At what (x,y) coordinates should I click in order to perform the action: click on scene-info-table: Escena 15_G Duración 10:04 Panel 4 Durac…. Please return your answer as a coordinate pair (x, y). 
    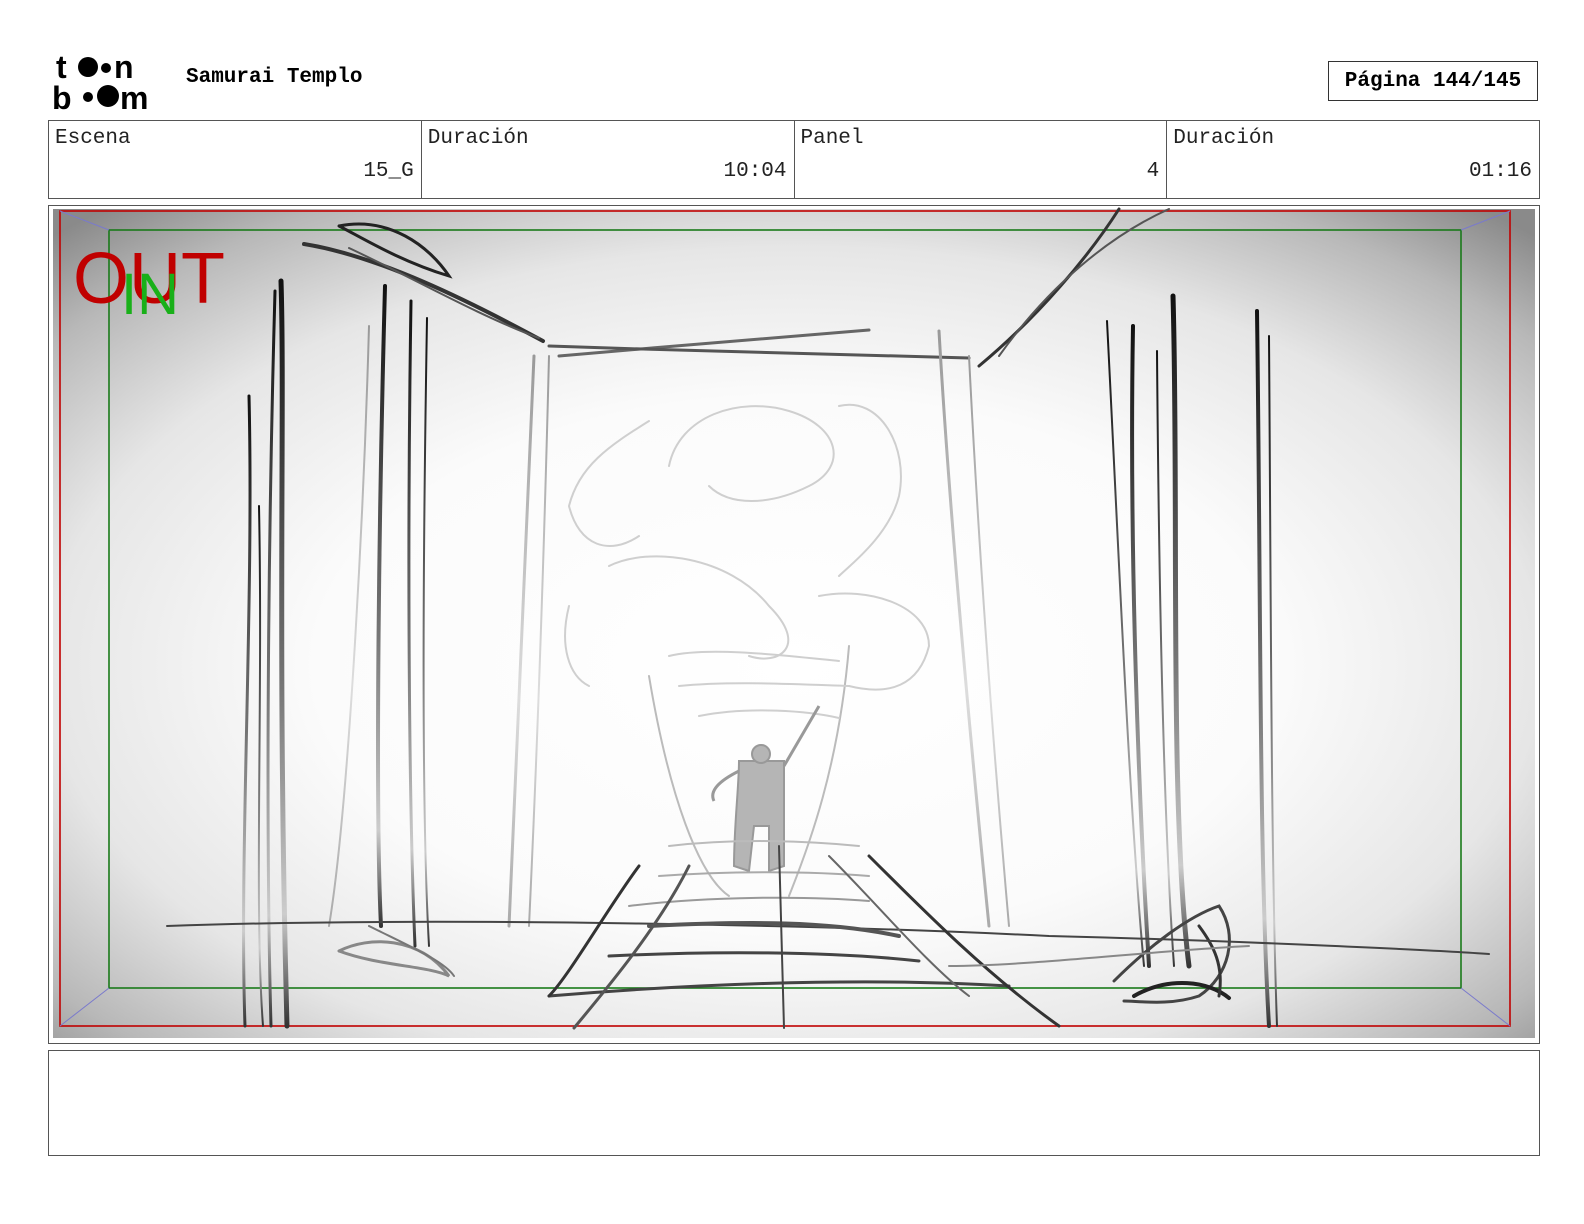
    Looking at the image, I should click on (794, 159).